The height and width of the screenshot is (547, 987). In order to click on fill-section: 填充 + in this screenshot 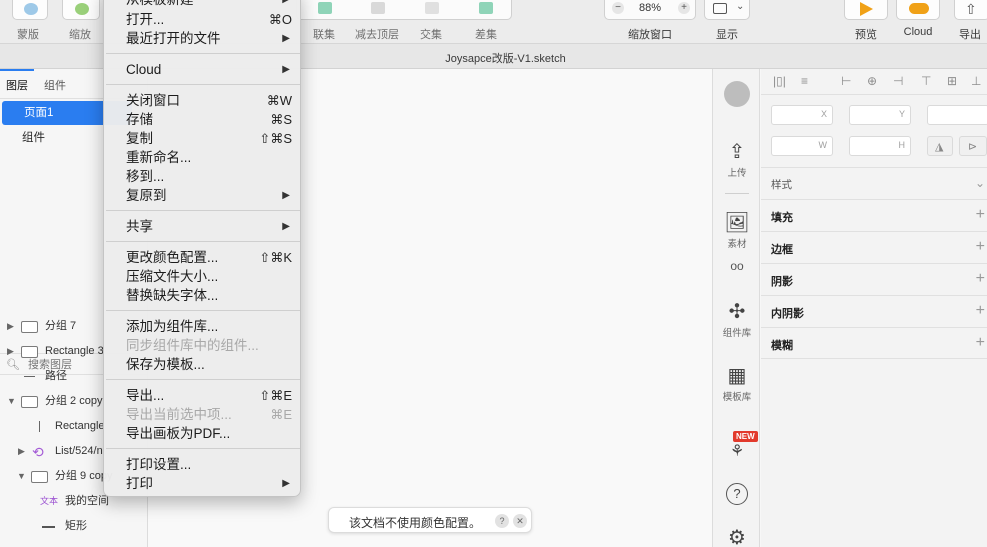, I will do `click(874, 215)`.